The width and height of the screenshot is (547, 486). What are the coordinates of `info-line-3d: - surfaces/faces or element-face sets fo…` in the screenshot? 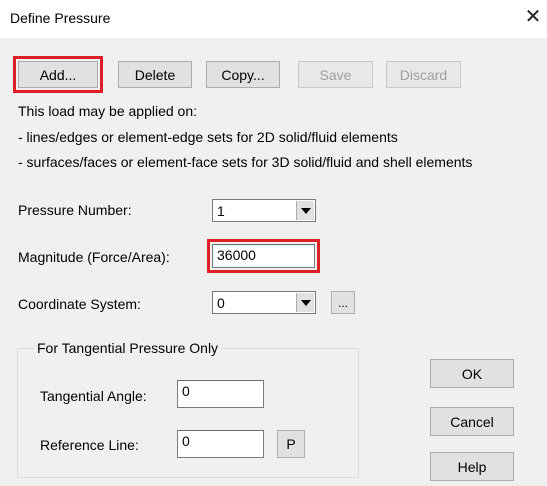 It's located at (245, 162).